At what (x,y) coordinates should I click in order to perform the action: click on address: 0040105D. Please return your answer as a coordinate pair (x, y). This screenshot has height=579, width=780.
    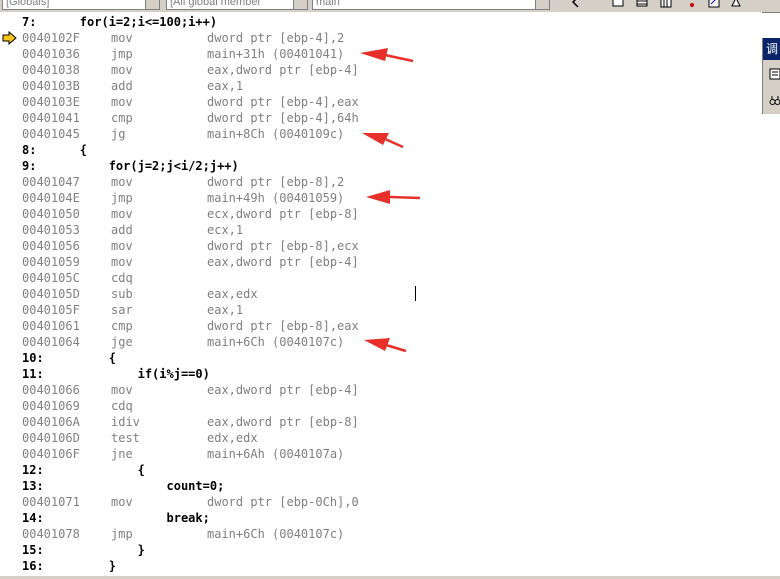
    Looking at the image, I should click on (51, 294).